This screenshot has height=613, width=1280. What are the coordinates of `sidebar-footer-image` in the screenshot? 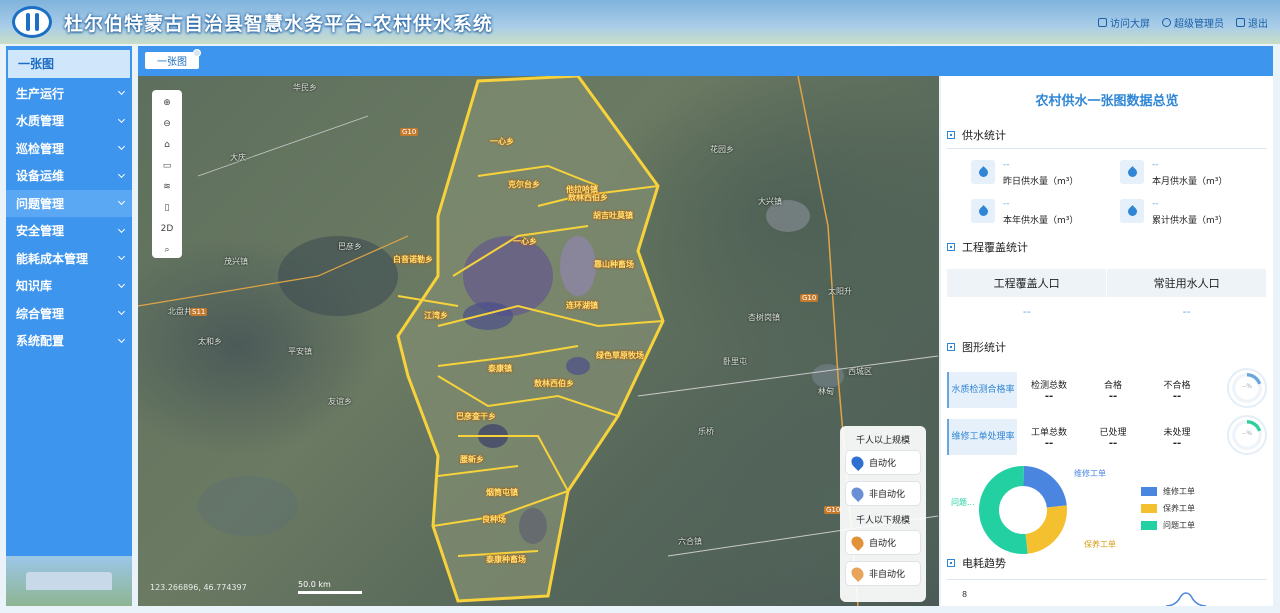 It's located at (69, 581).